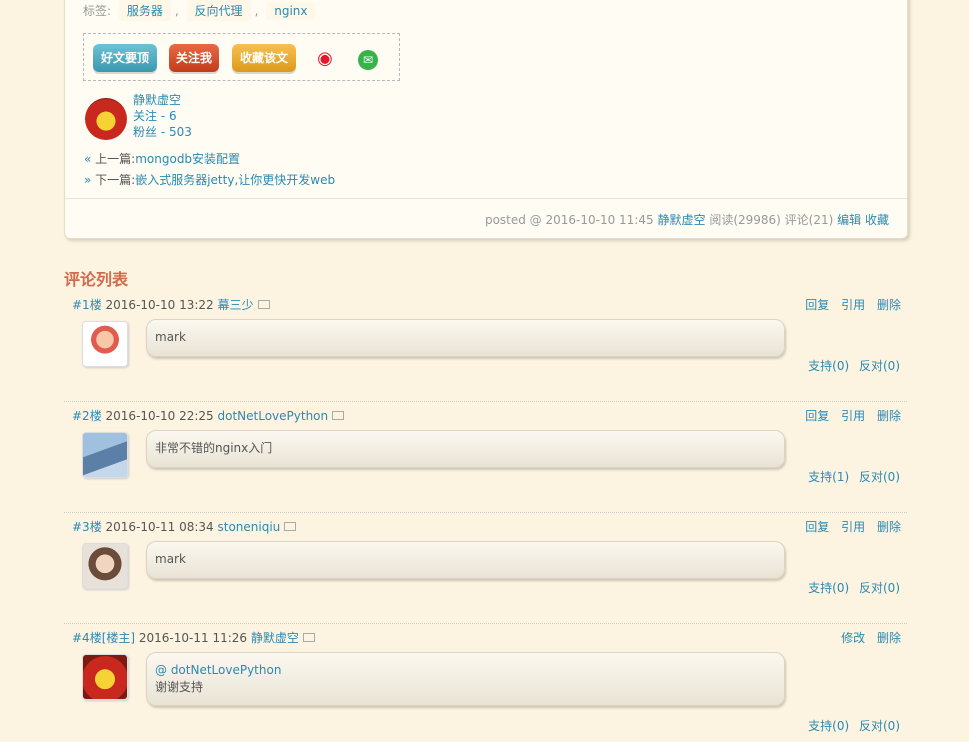 The height and width of the screenshot is (742, 969). I want to click on prev-arrow-icon: «, so click(88, 159).